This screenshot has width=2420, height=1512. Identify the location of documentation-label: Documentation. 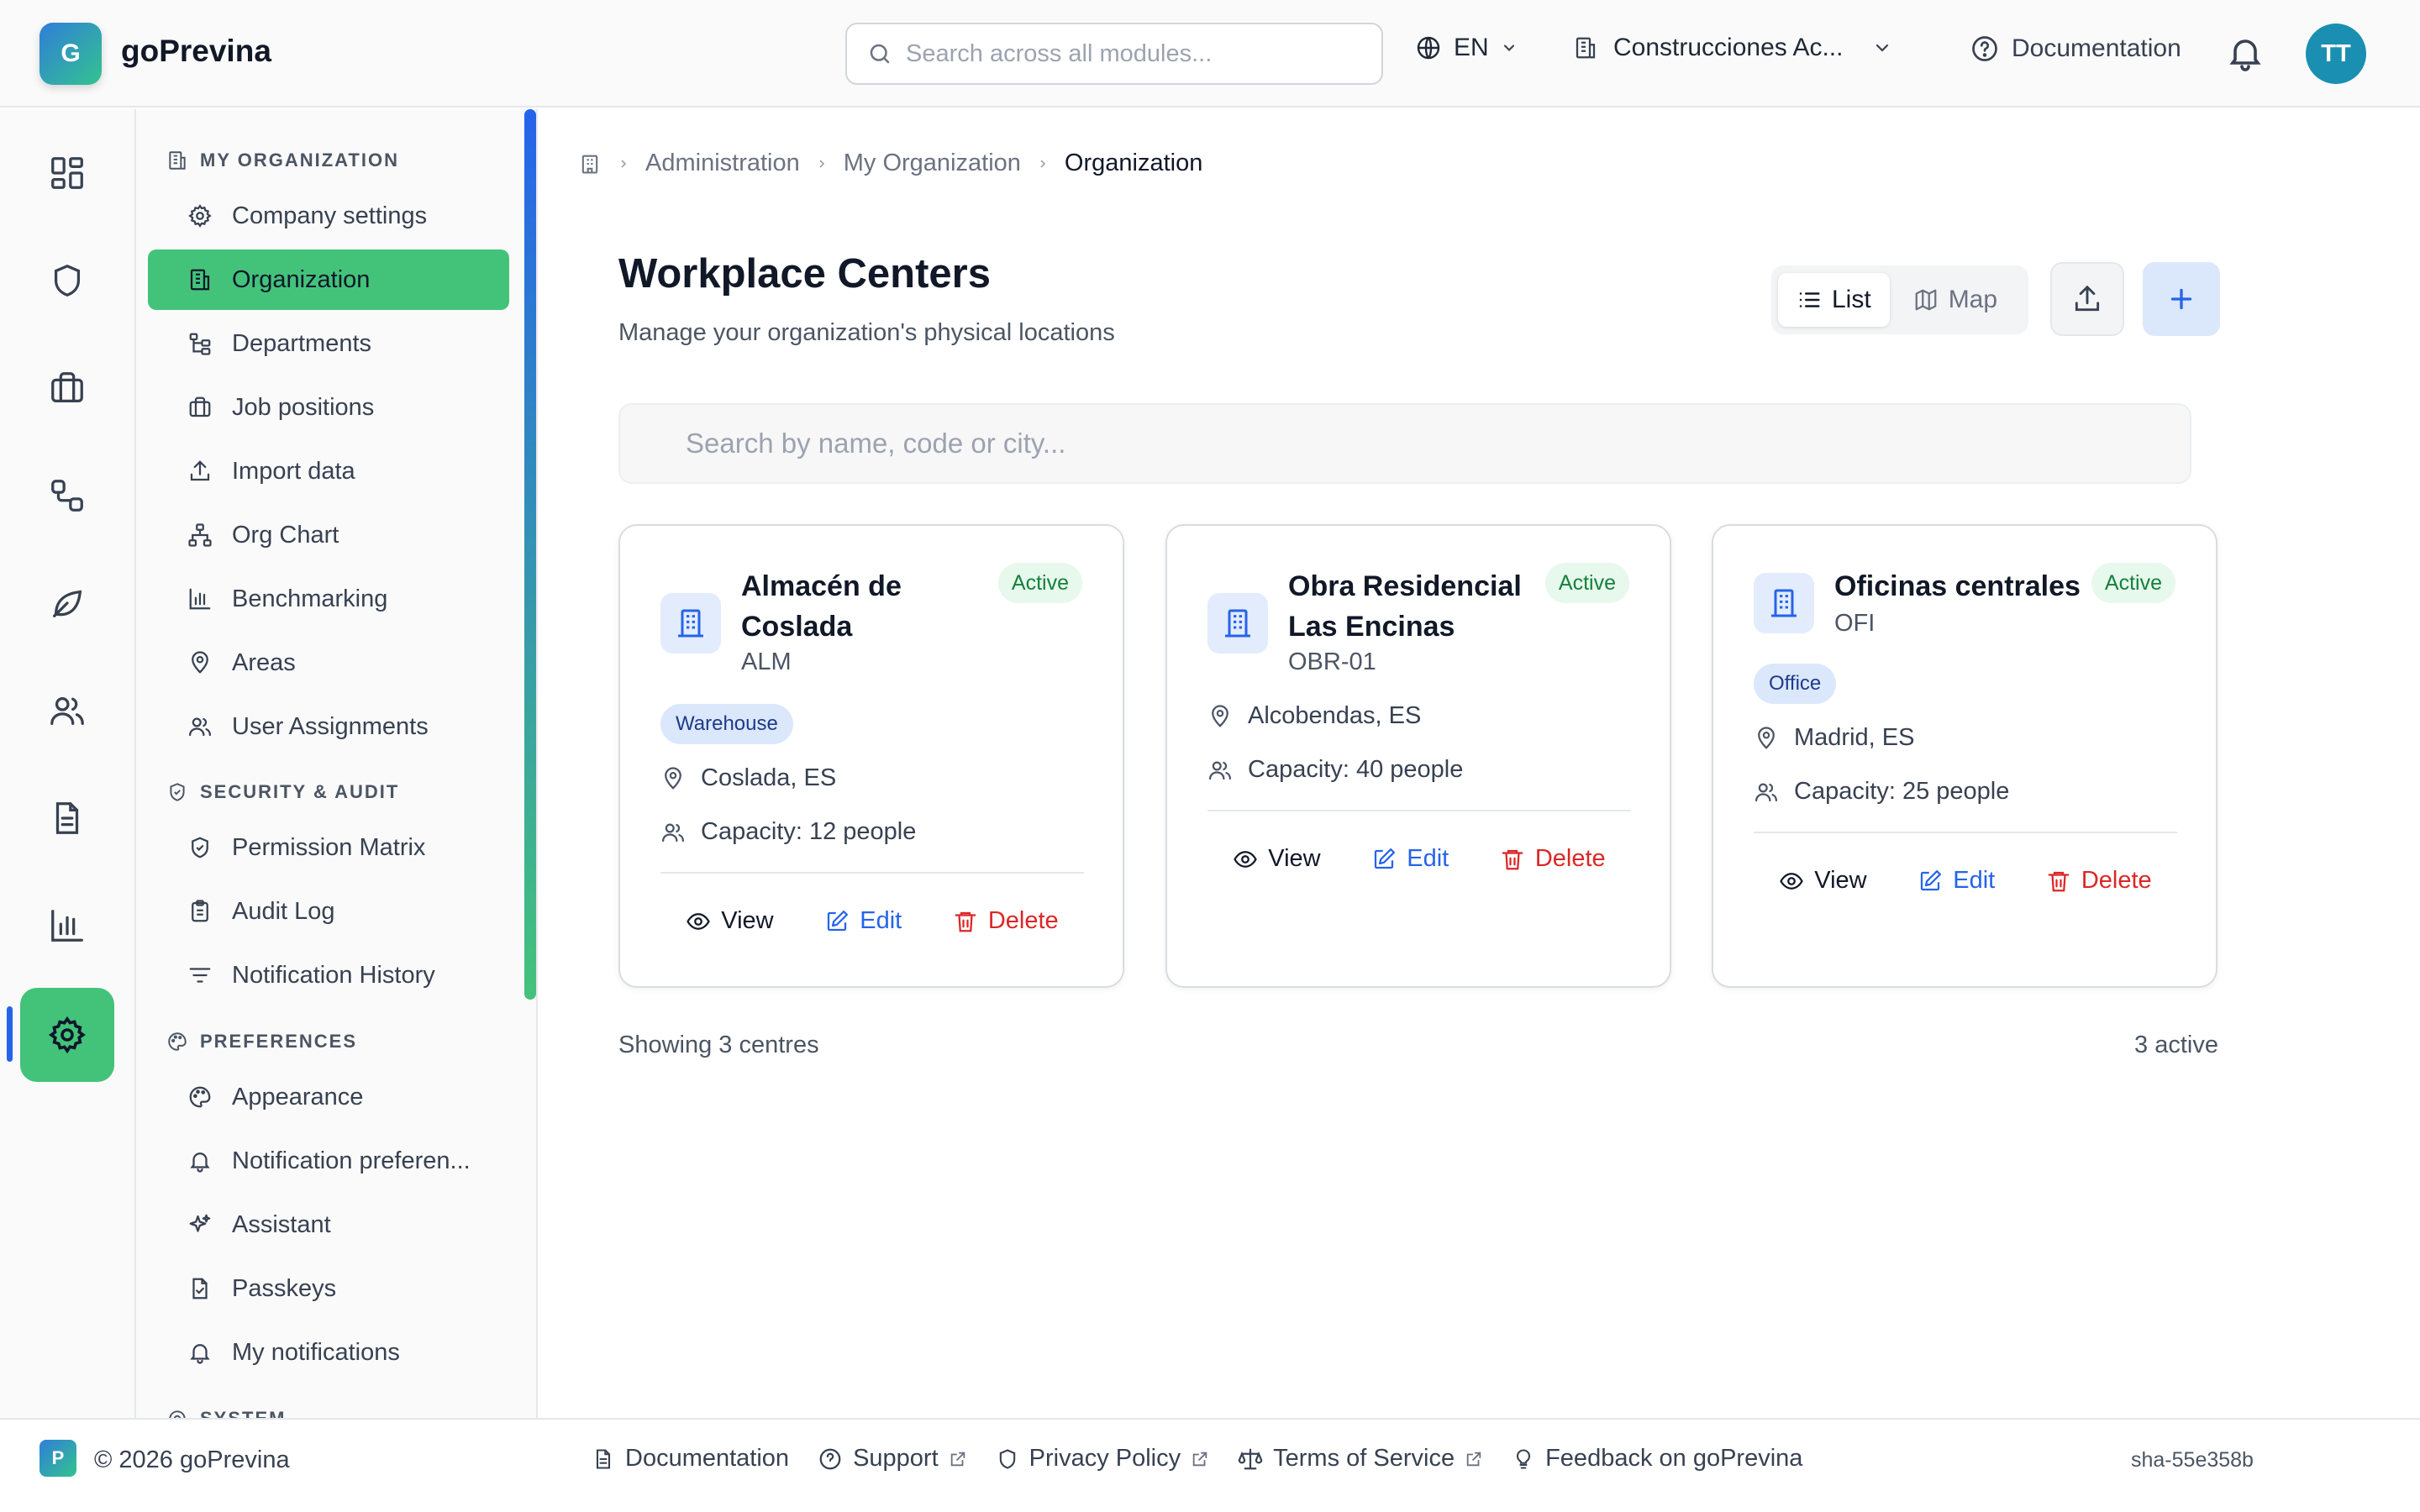
(2096, 48).